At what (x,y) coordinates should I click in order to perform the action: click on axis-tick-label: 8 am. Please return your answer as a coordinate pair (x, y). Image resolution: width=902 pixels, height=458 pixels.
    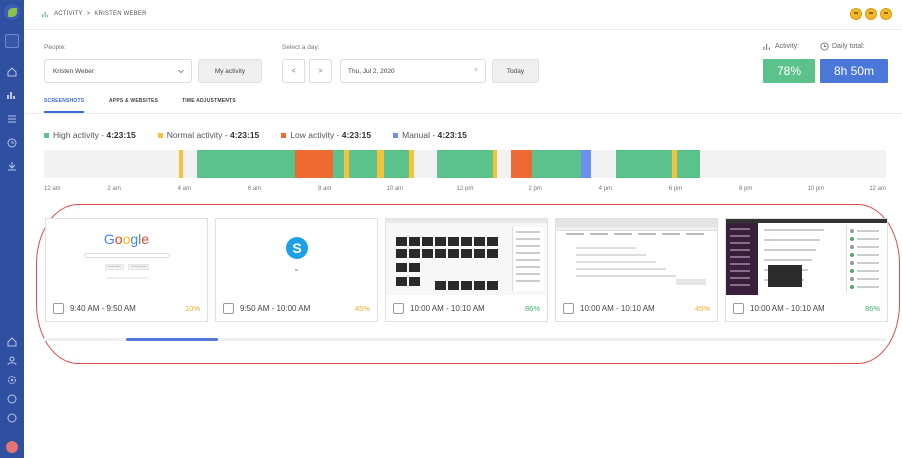
    Looking at the image, I should click on (324, 189).